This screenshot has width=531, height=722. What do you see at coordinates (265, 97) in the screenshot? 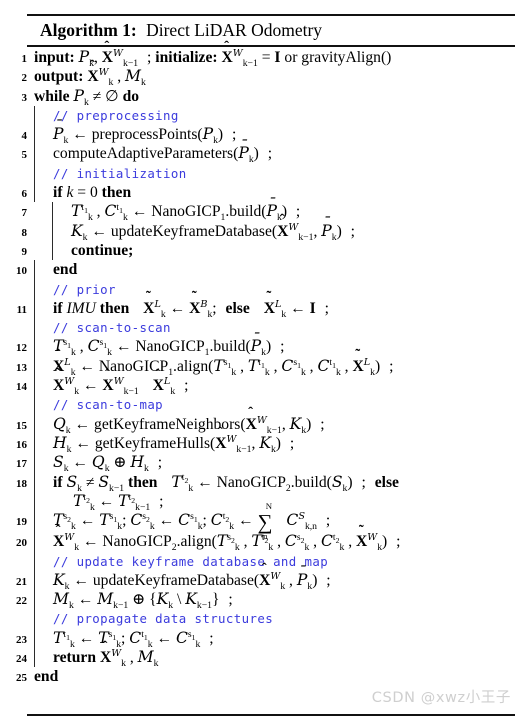
I see `algorithm-line: 3 while Pk ≠ ∅ do` at bounding box center [265, 97].